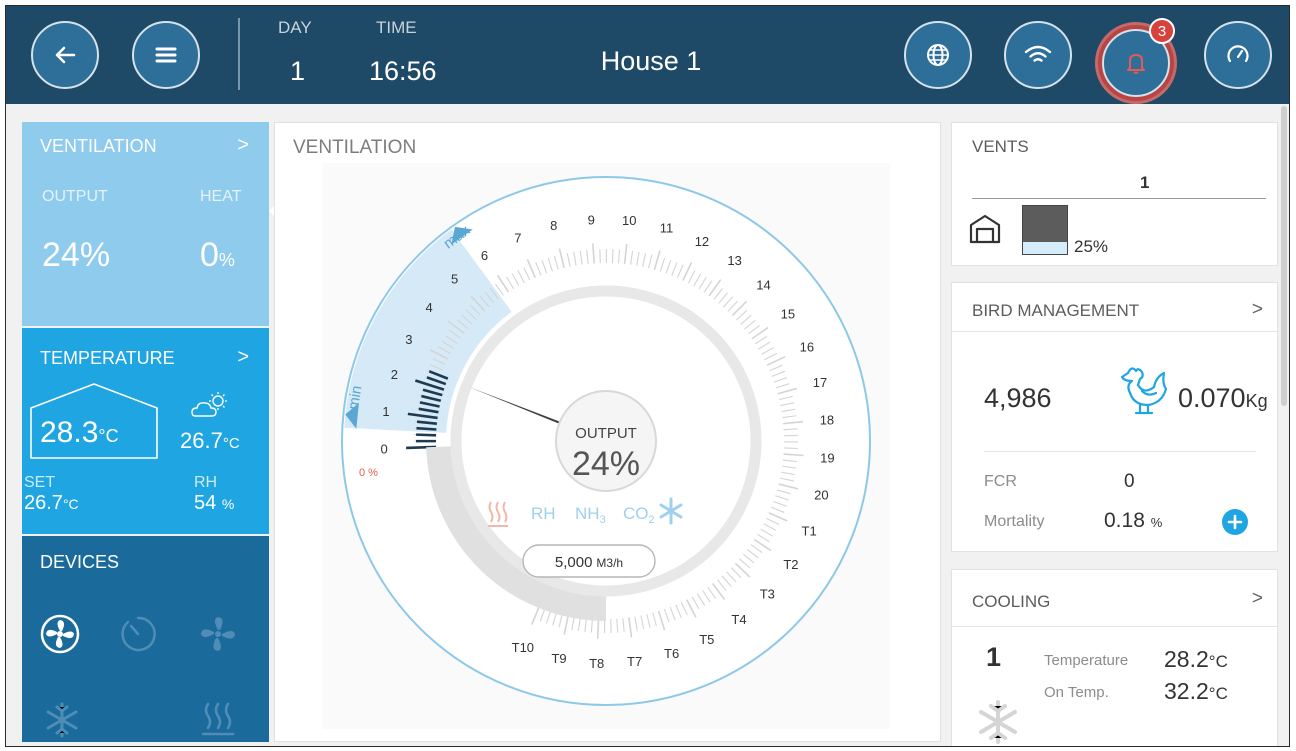 The width and height of the screenshot is (1296, 751). Describe the element at coordinates (1218, 661) in the screenshot. I see `cooling-temp-unit: °C` at that location.